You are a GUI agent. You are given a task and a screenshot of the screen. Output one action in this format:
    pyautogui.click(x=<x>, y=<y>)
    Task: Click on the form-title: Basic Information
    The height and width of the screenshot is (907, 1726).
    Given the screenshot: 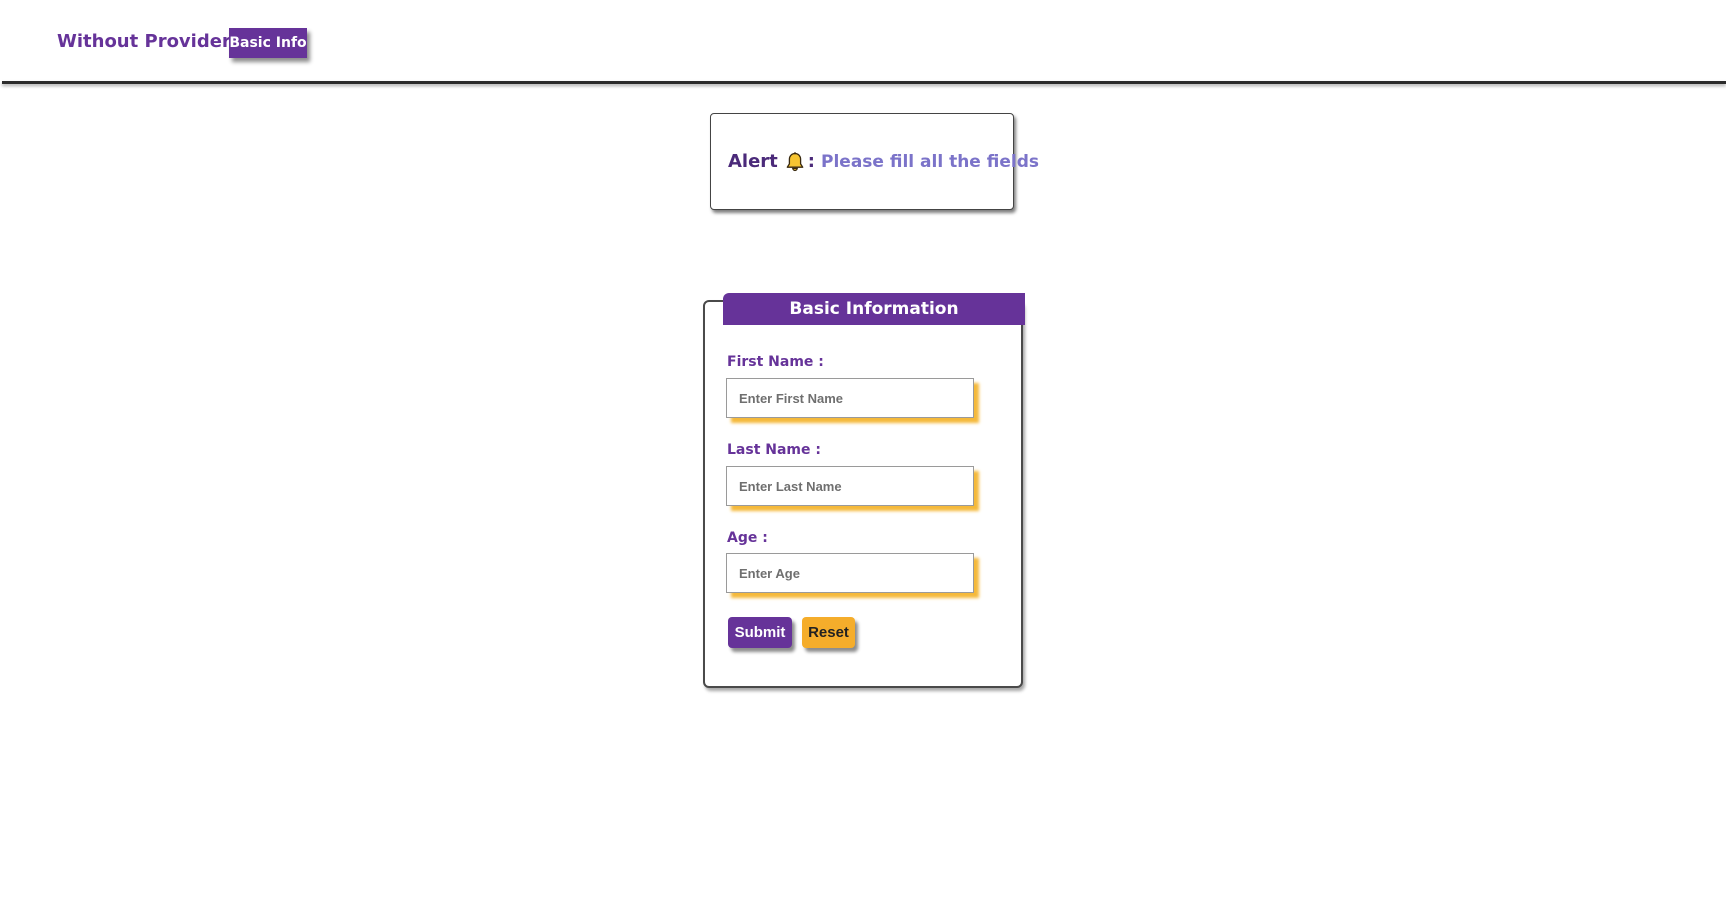 What is the action you would take?
    pyautogui.click(x=874, y=309)
    